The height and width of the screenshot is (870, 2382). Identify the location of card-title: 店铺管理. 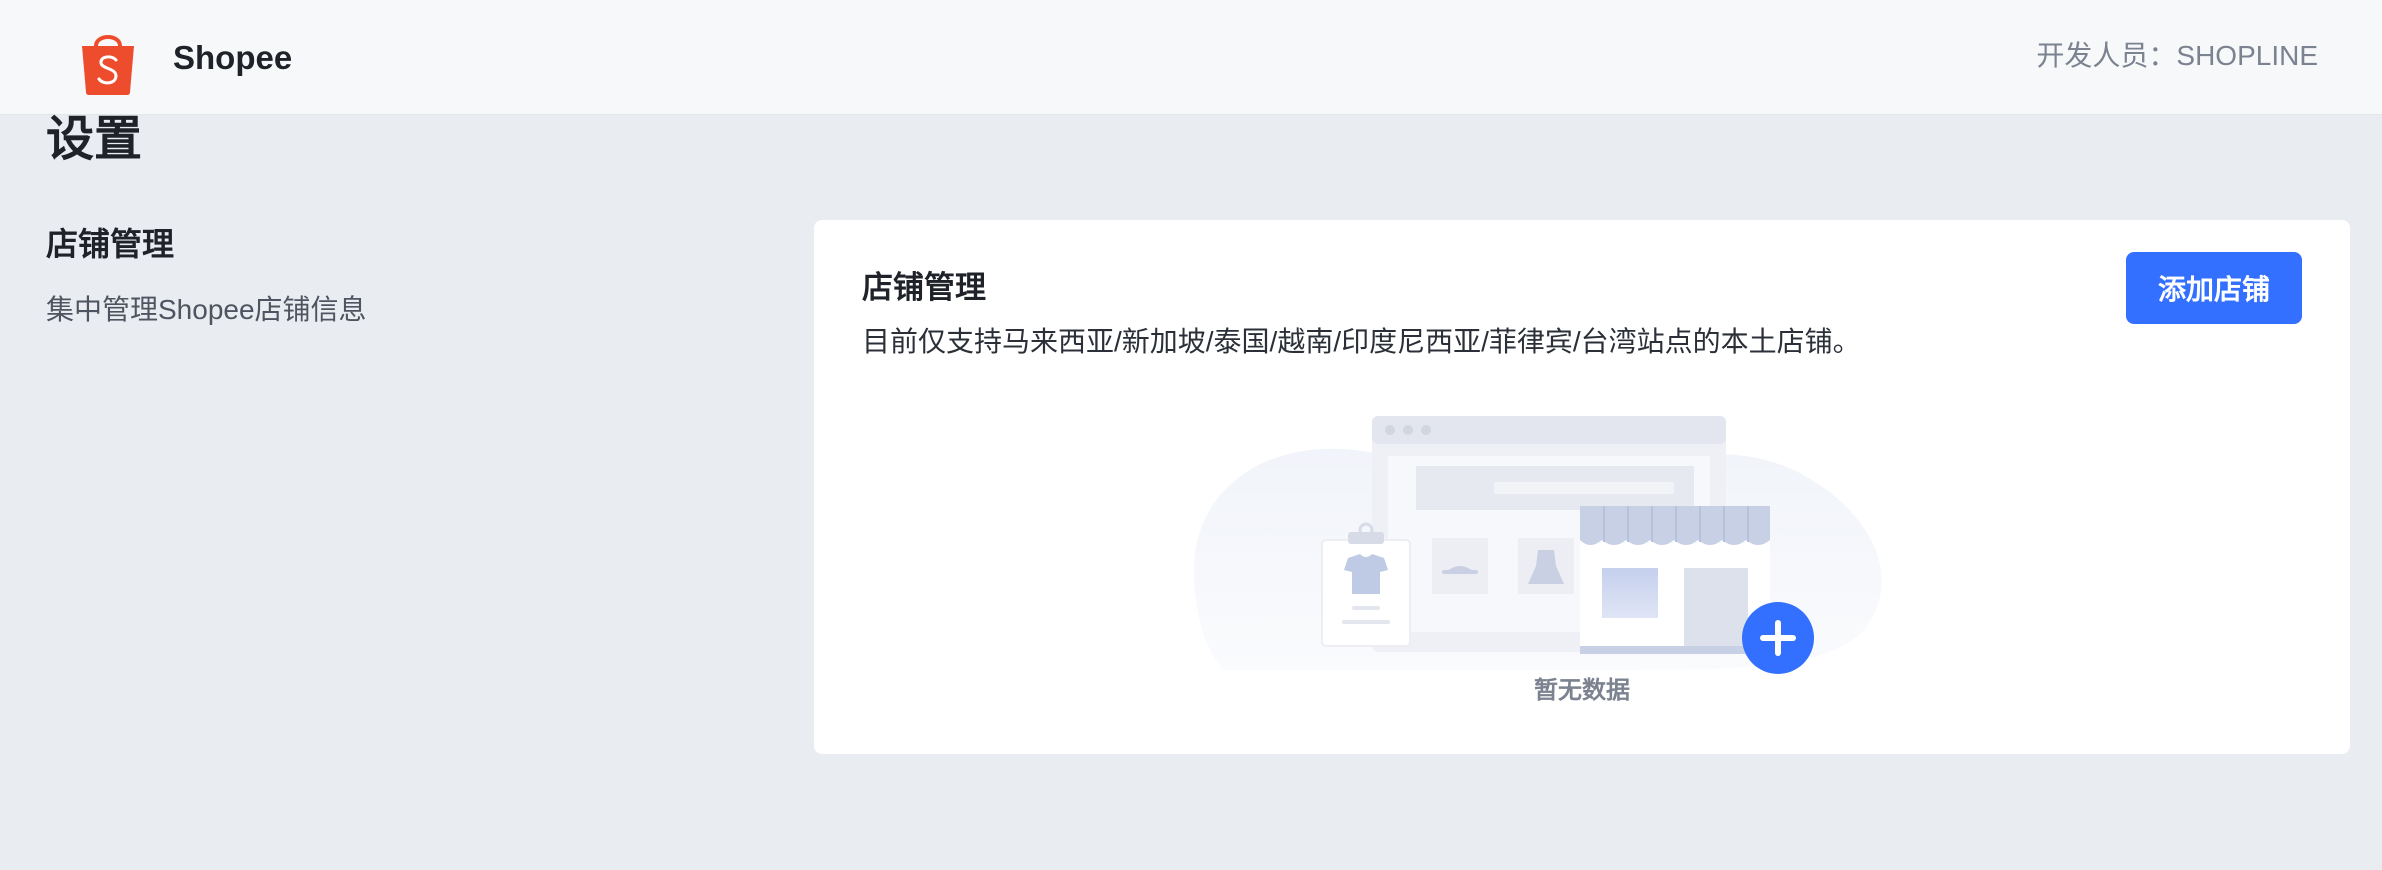
(924, 287).